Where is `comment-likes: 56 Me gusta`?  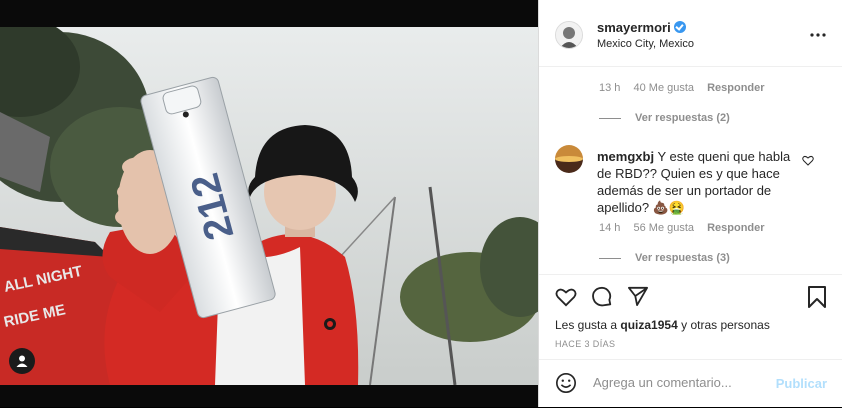
comment-likes: 56 Me gusta is located at coordinates (663, 228).